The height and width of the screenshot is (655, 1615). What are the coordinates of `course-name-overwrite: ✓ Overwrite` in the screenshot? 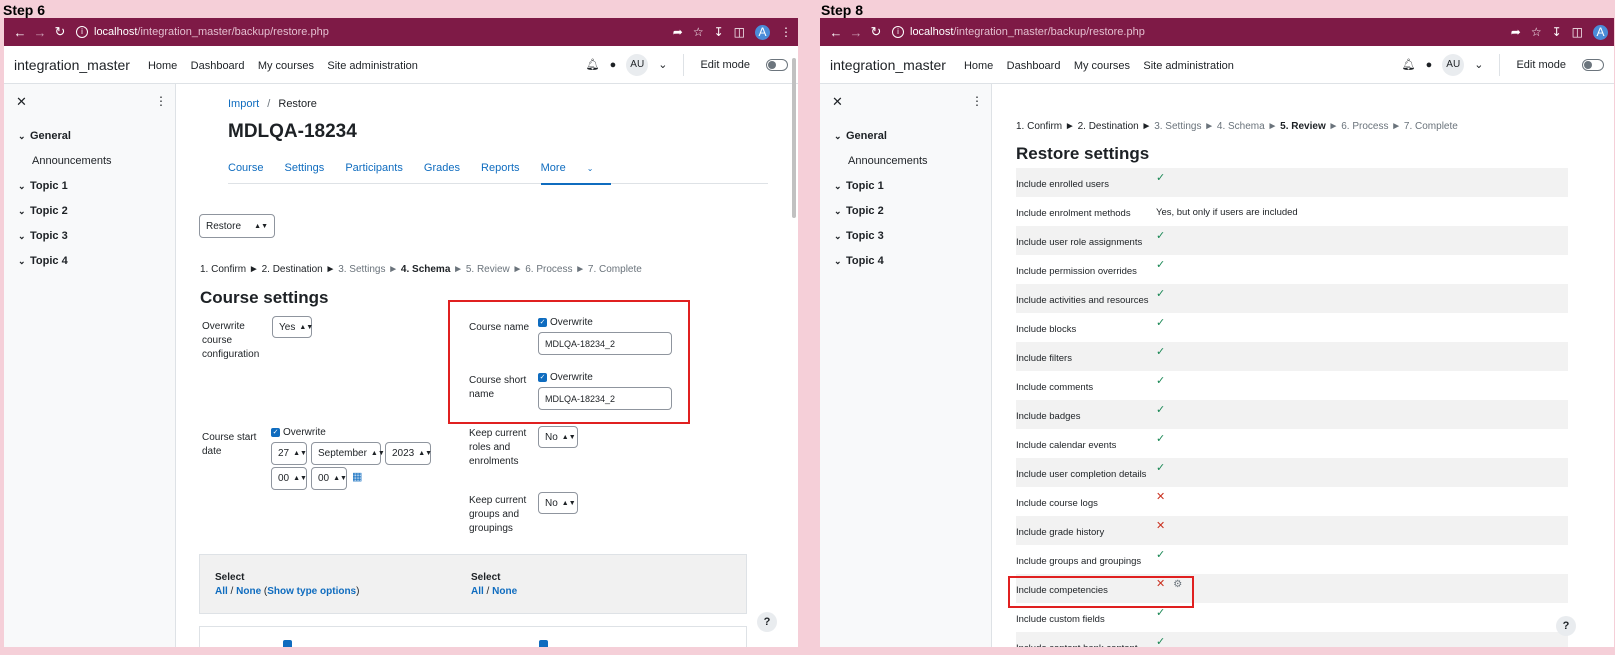 It's located at (565, 323).